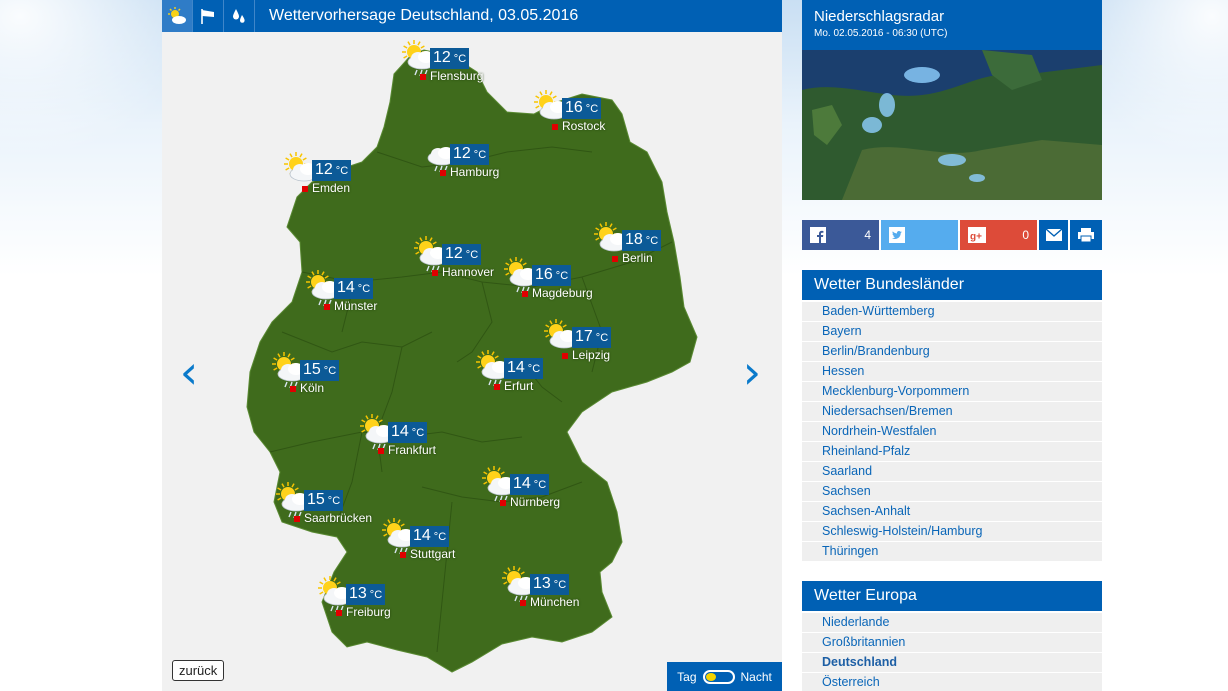 The width and height of the screenshot is (1228, 691). Describe the element at coordinates (867, 235) in the screenshot. I see `facebook-share-count: 4` at that location.